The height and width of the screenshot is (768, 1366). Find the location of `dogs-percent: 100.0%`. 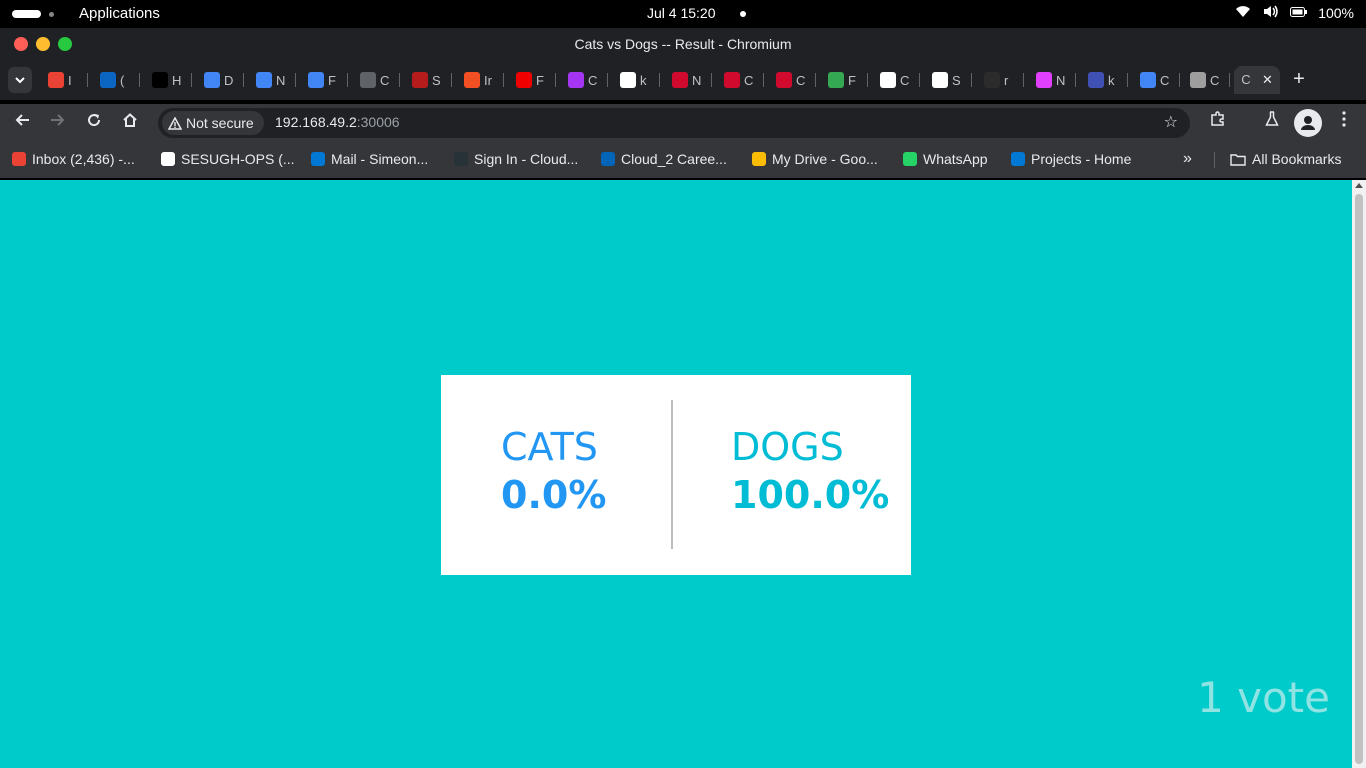

dogs-percent: 100.0% is located at coordinates (810, 495).